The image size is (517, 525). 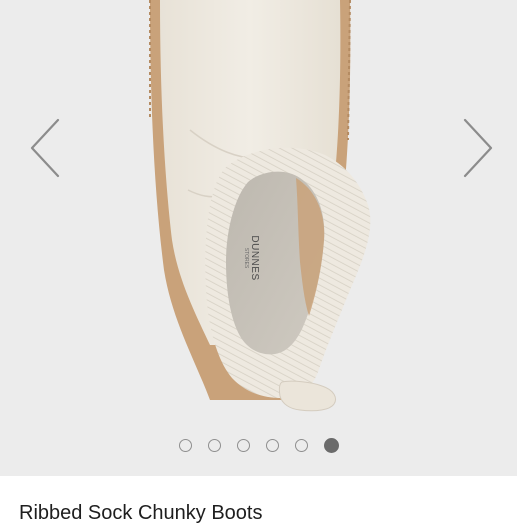 I want to click on insole-brand-sub: STORES, so click(x=246, y=258).